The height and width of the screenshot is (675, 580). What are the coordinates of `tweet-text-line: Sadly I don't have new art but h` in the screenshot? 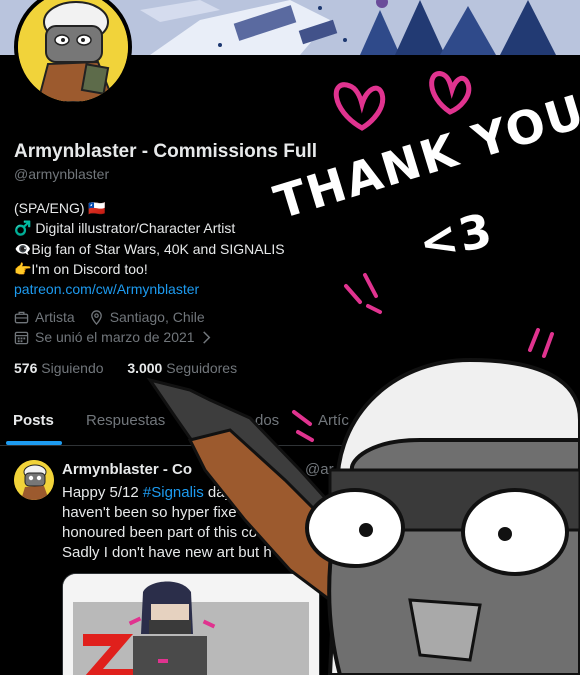 It's located at (167, 552).